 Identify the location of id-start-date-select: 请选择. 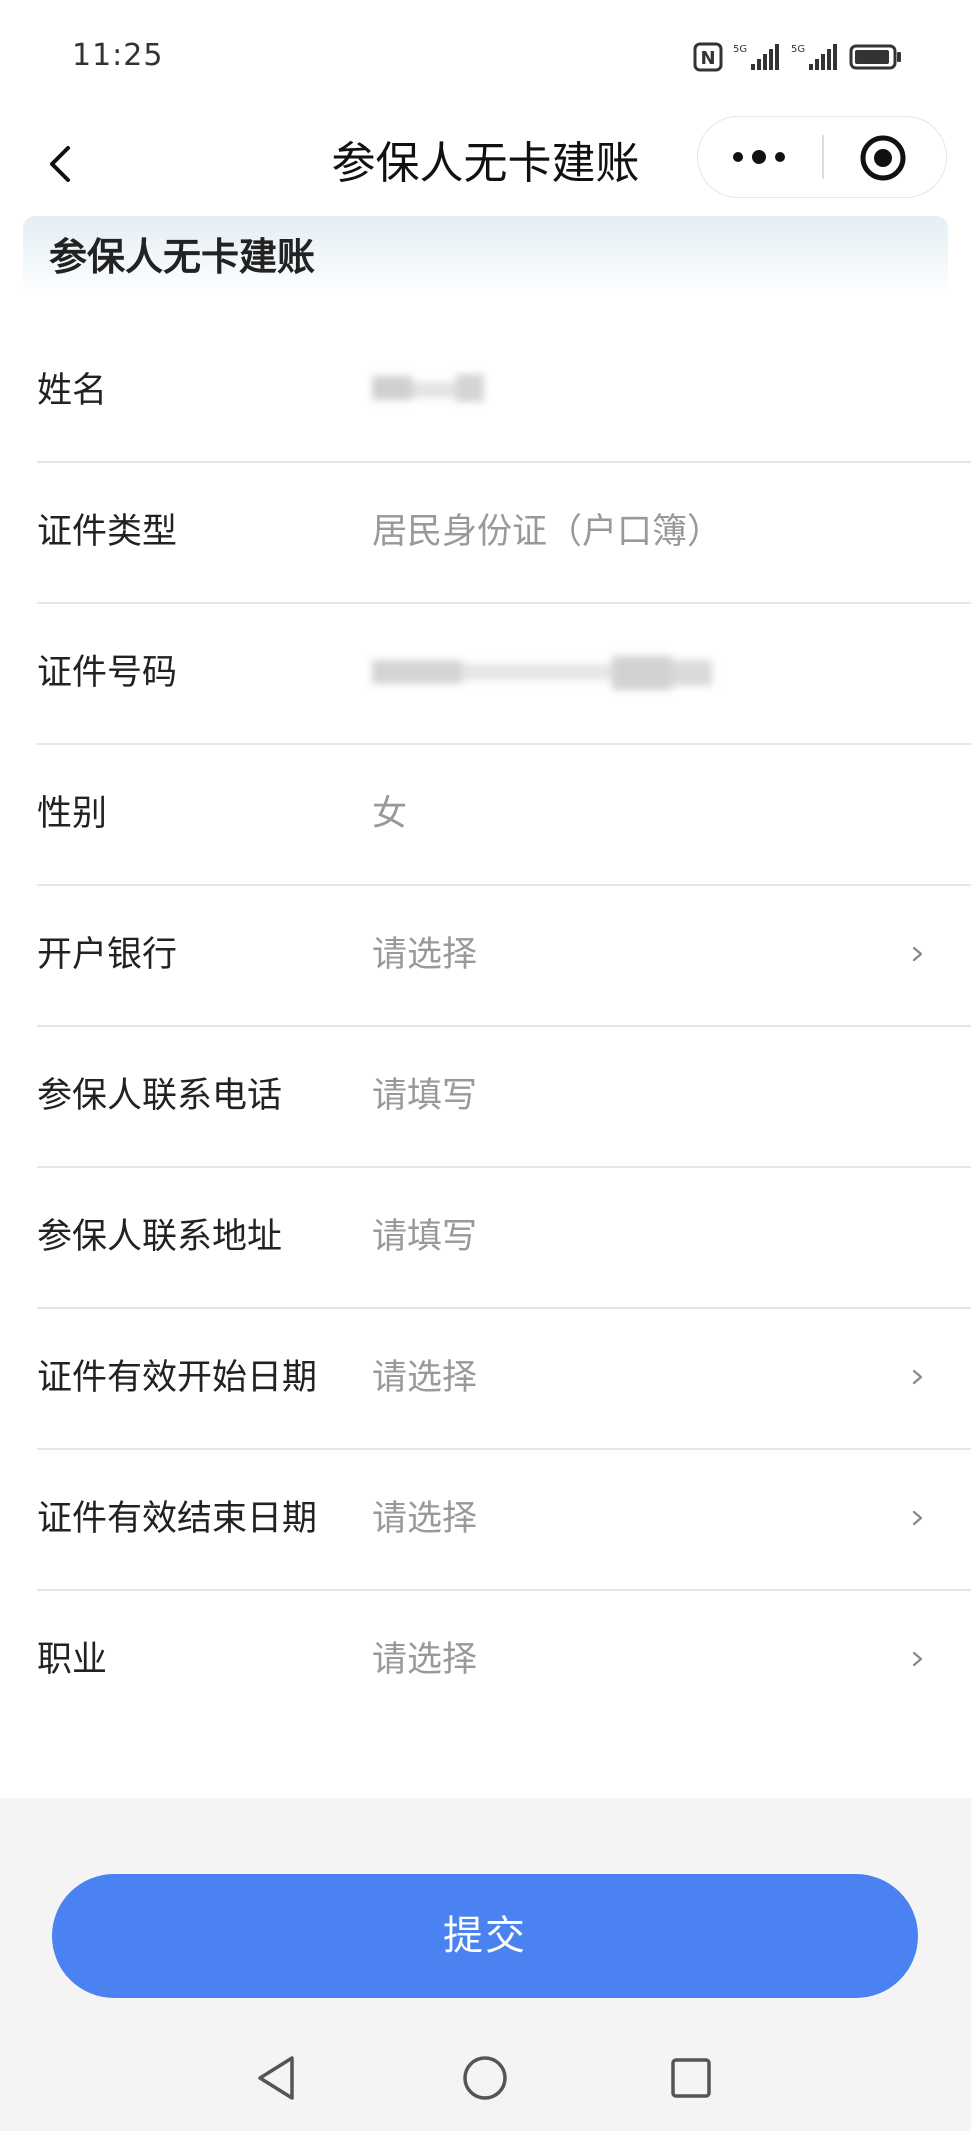
(424, 1378).